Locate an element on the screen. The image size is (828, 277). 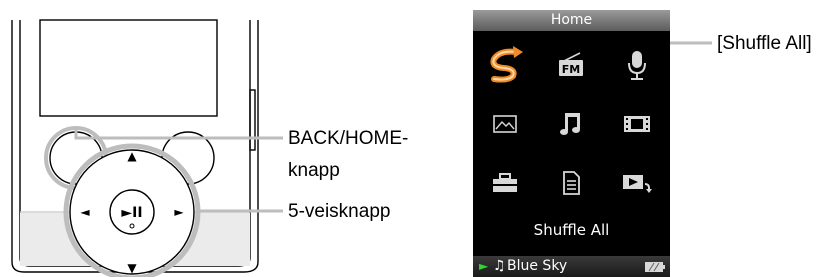
menu-item-music is located at coordinates (571, 124).